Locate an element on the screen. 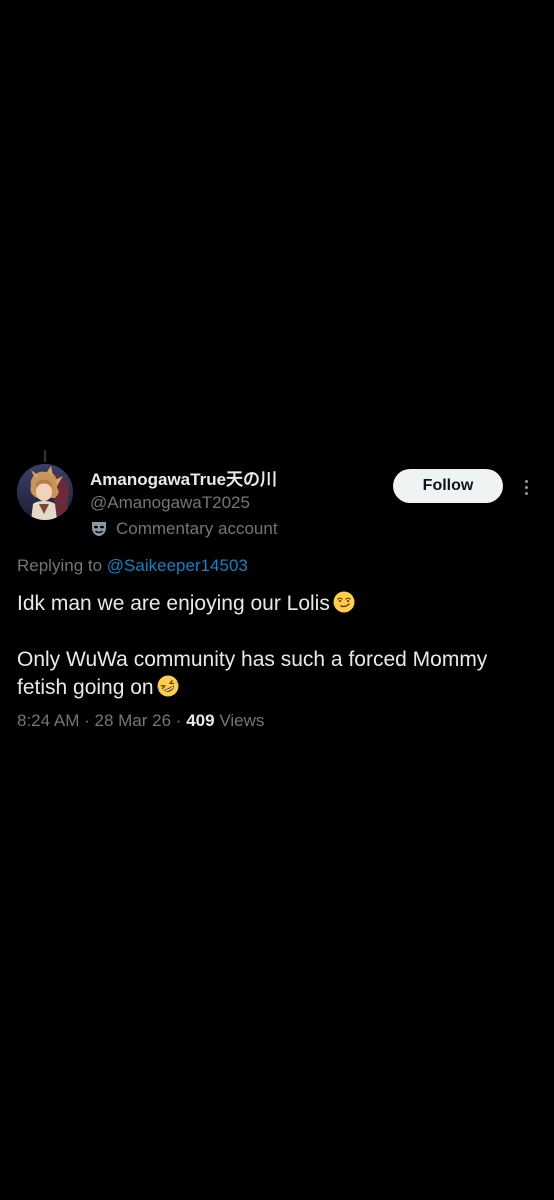  rofl-emoji is located at coordinates (168, 686).